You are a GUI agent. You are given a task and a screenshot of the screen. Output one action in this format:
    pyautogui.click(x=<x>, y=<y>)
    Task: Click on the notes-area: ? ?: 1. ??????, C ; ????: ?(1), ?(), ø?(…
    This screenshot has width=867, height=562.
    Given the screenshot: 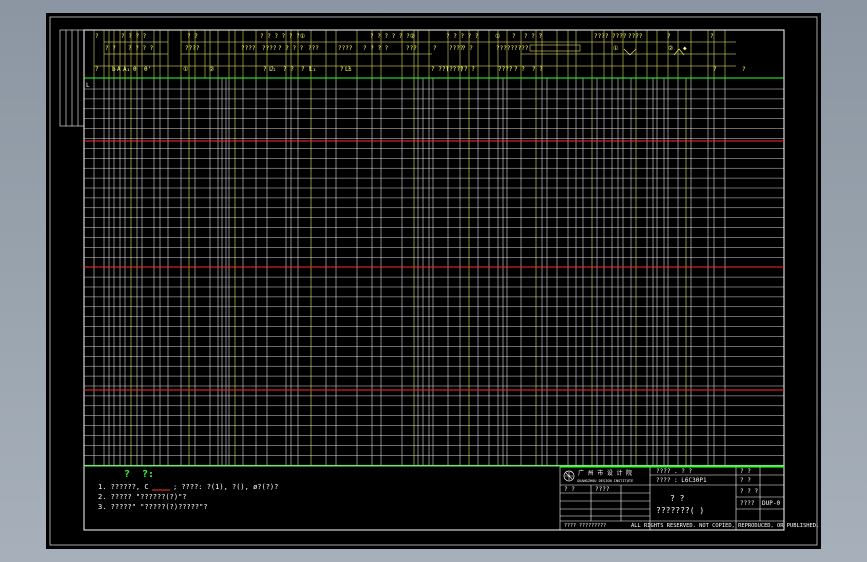 What is the action you would take?
    pyautogui.click(x=188, y=490)
    